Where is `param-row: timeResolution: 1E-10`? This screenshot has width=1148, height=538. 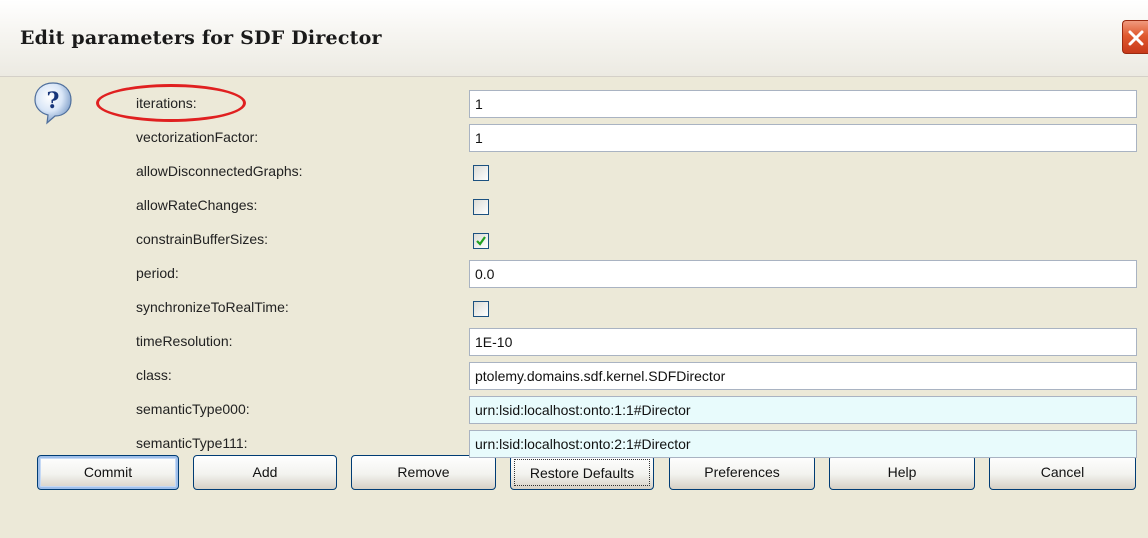
param-row: timeResolution: 1E-10 is located at coordinates (574, 343).